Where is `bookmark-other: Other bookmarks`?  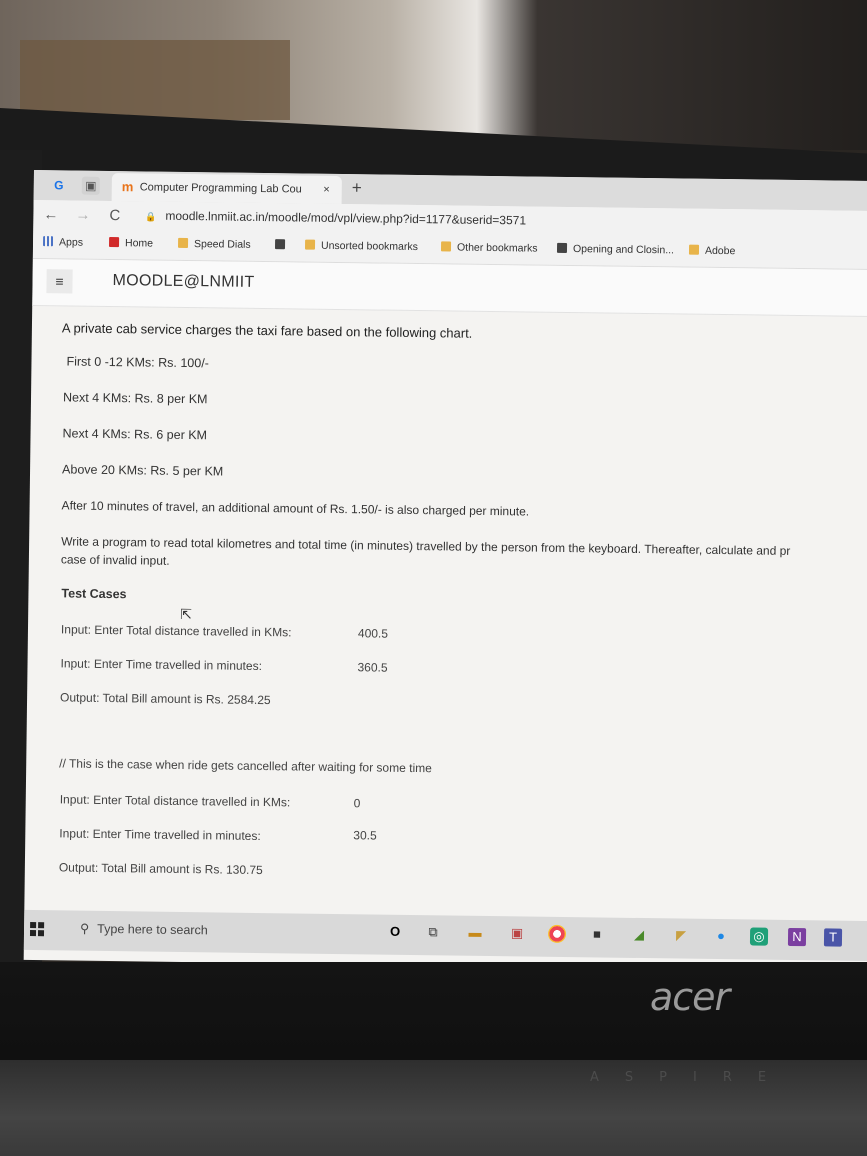 bookmark-other: Other bookmarks is located at coordinates (489, 248).